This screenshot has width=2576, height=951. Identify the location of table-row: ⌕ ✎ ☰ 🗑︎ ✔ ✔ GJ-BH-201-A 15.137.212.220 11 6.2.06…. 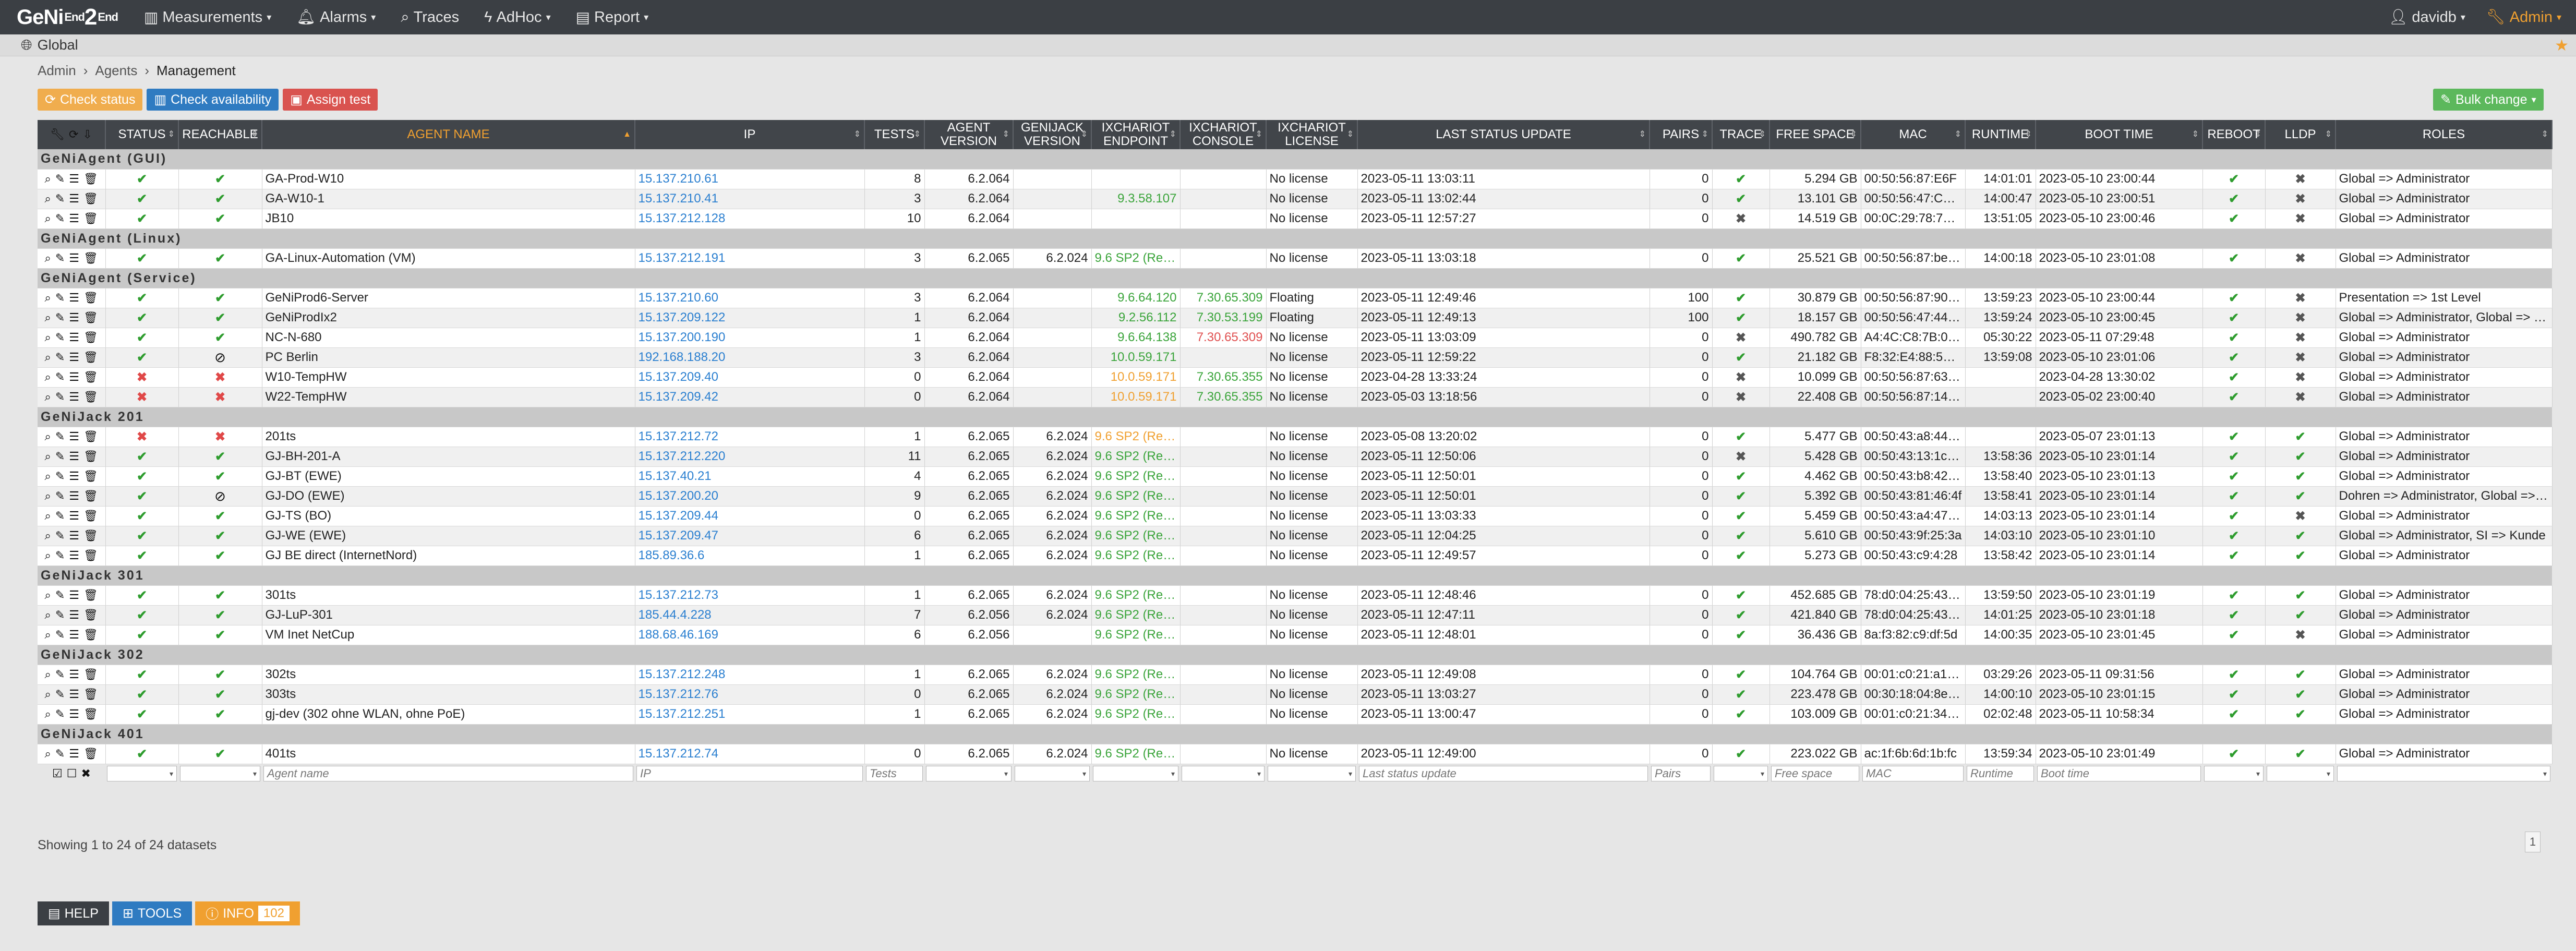
(1295, 457).